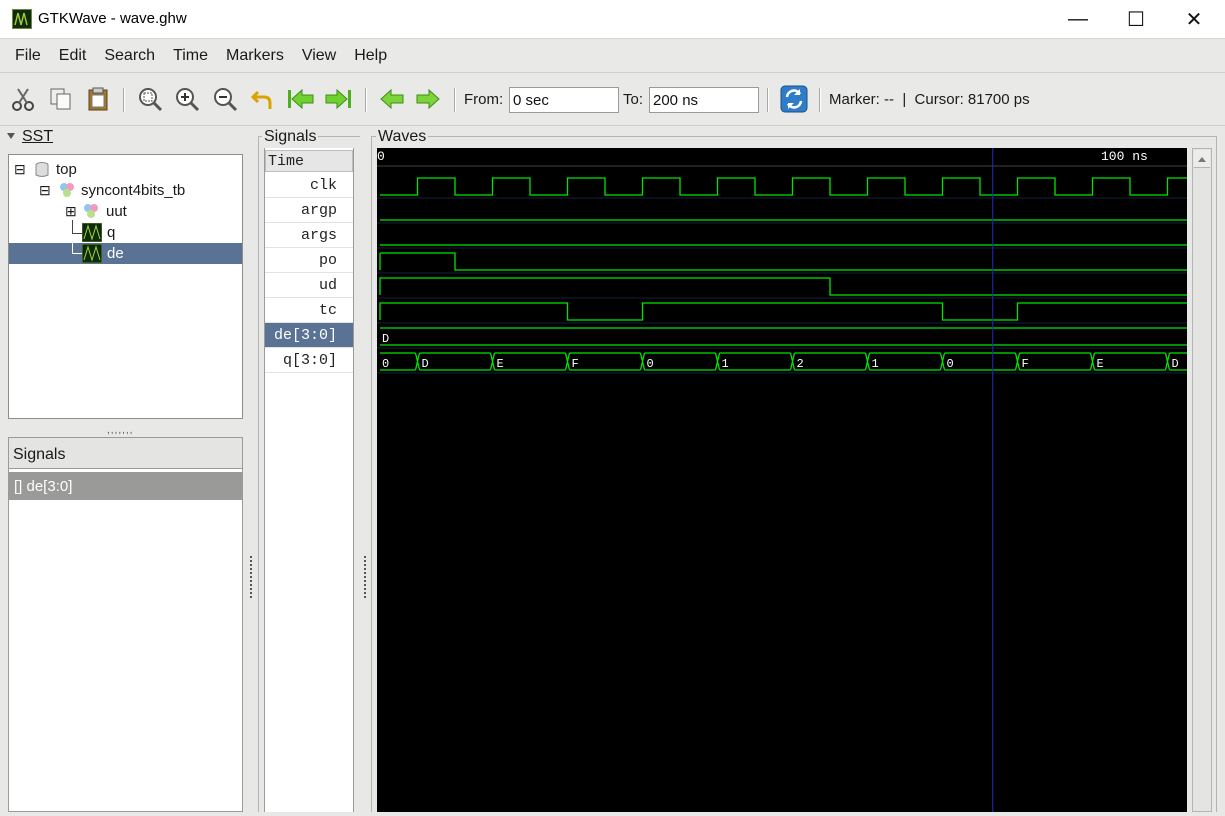 The image size is (1225, 816). I want to click on menu-edit: Edit, so click(73, 56).